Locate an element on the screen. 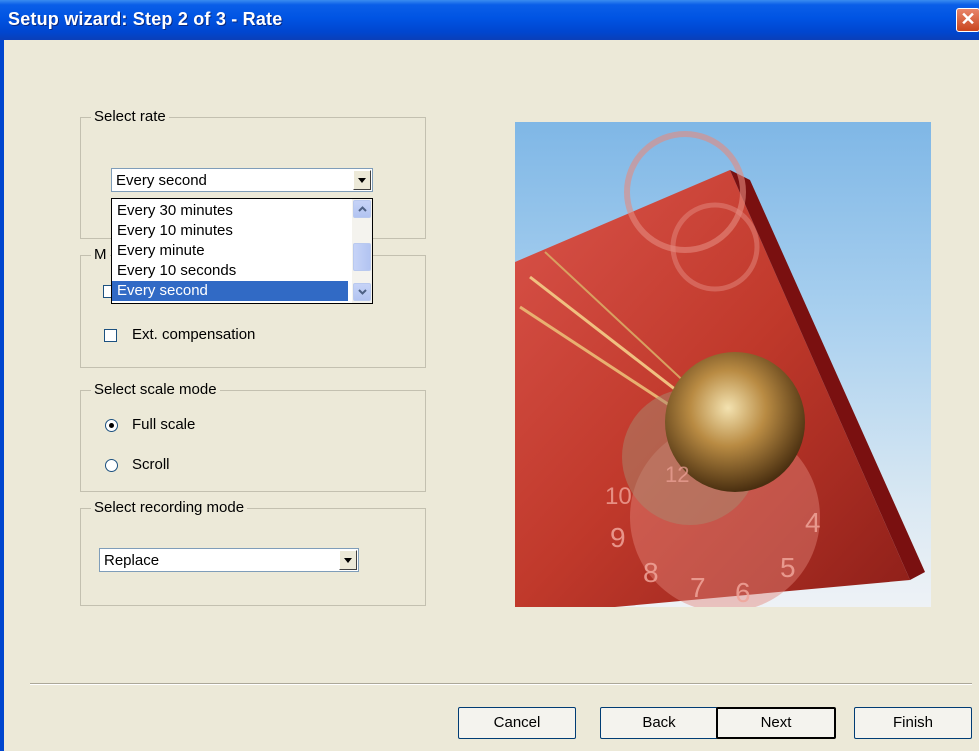  close-icon: ✕ is located at coordinates (967, 20).